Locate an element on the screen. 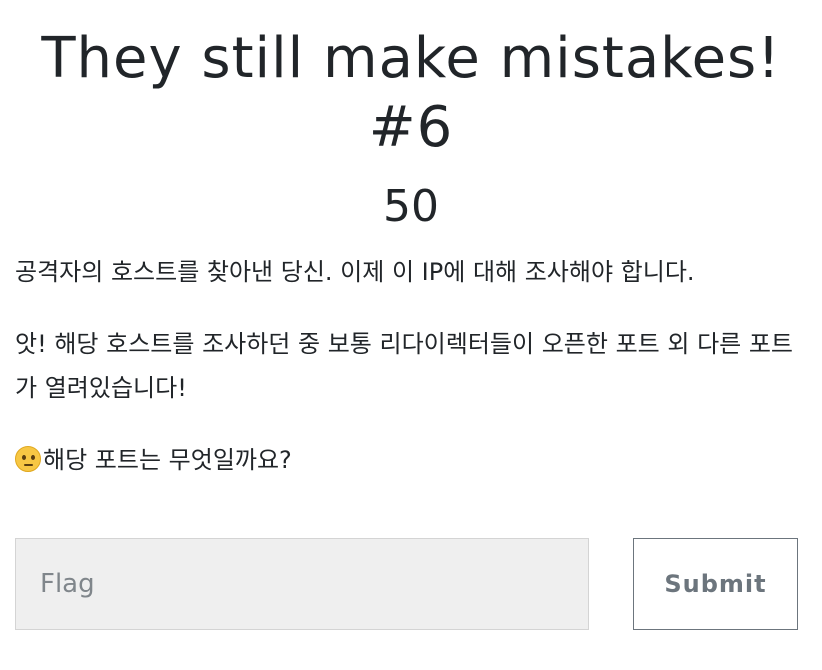 The height and width of the screenshot is (670, 822). flag-input is located at coordinates (302, 584).